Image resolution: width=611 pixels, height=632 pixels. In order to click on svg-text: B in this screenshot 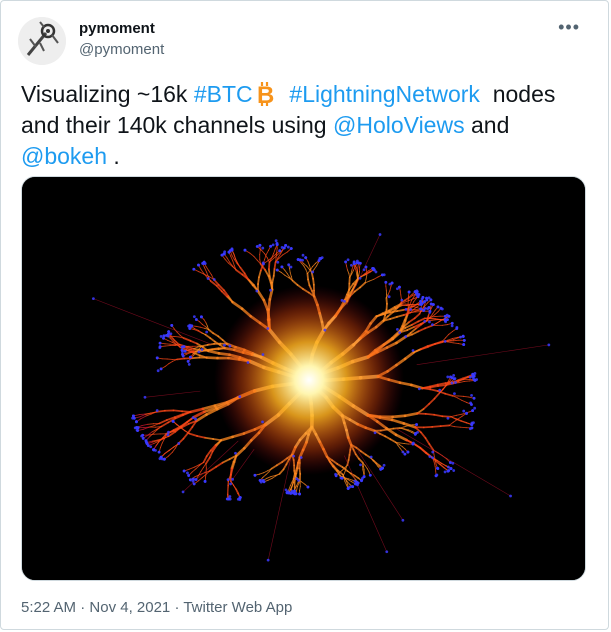, I will do `click(265, 94)`.